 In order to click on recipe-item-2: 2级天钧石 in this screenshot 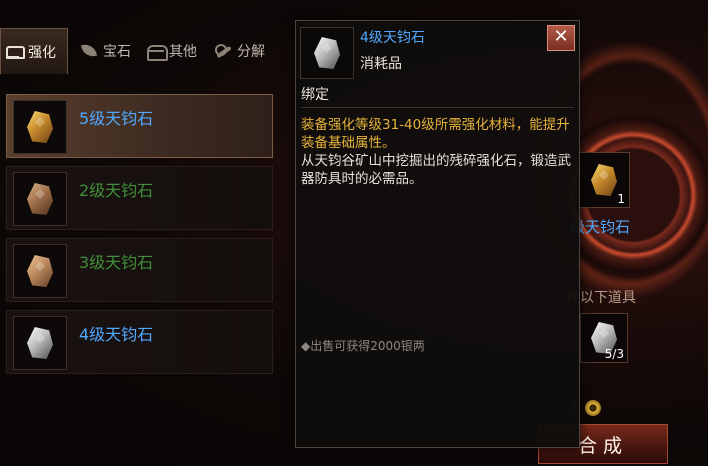, I will do `click(139, 198)`.